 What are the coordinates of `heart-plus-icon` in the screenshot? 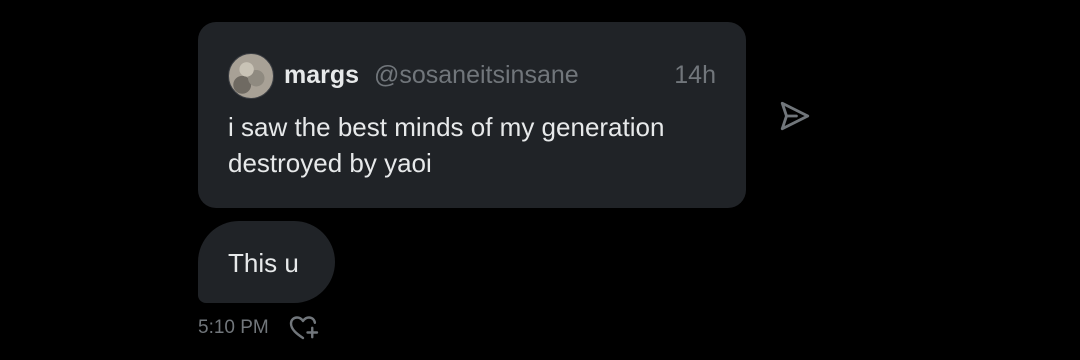 It's located at (303, 328).